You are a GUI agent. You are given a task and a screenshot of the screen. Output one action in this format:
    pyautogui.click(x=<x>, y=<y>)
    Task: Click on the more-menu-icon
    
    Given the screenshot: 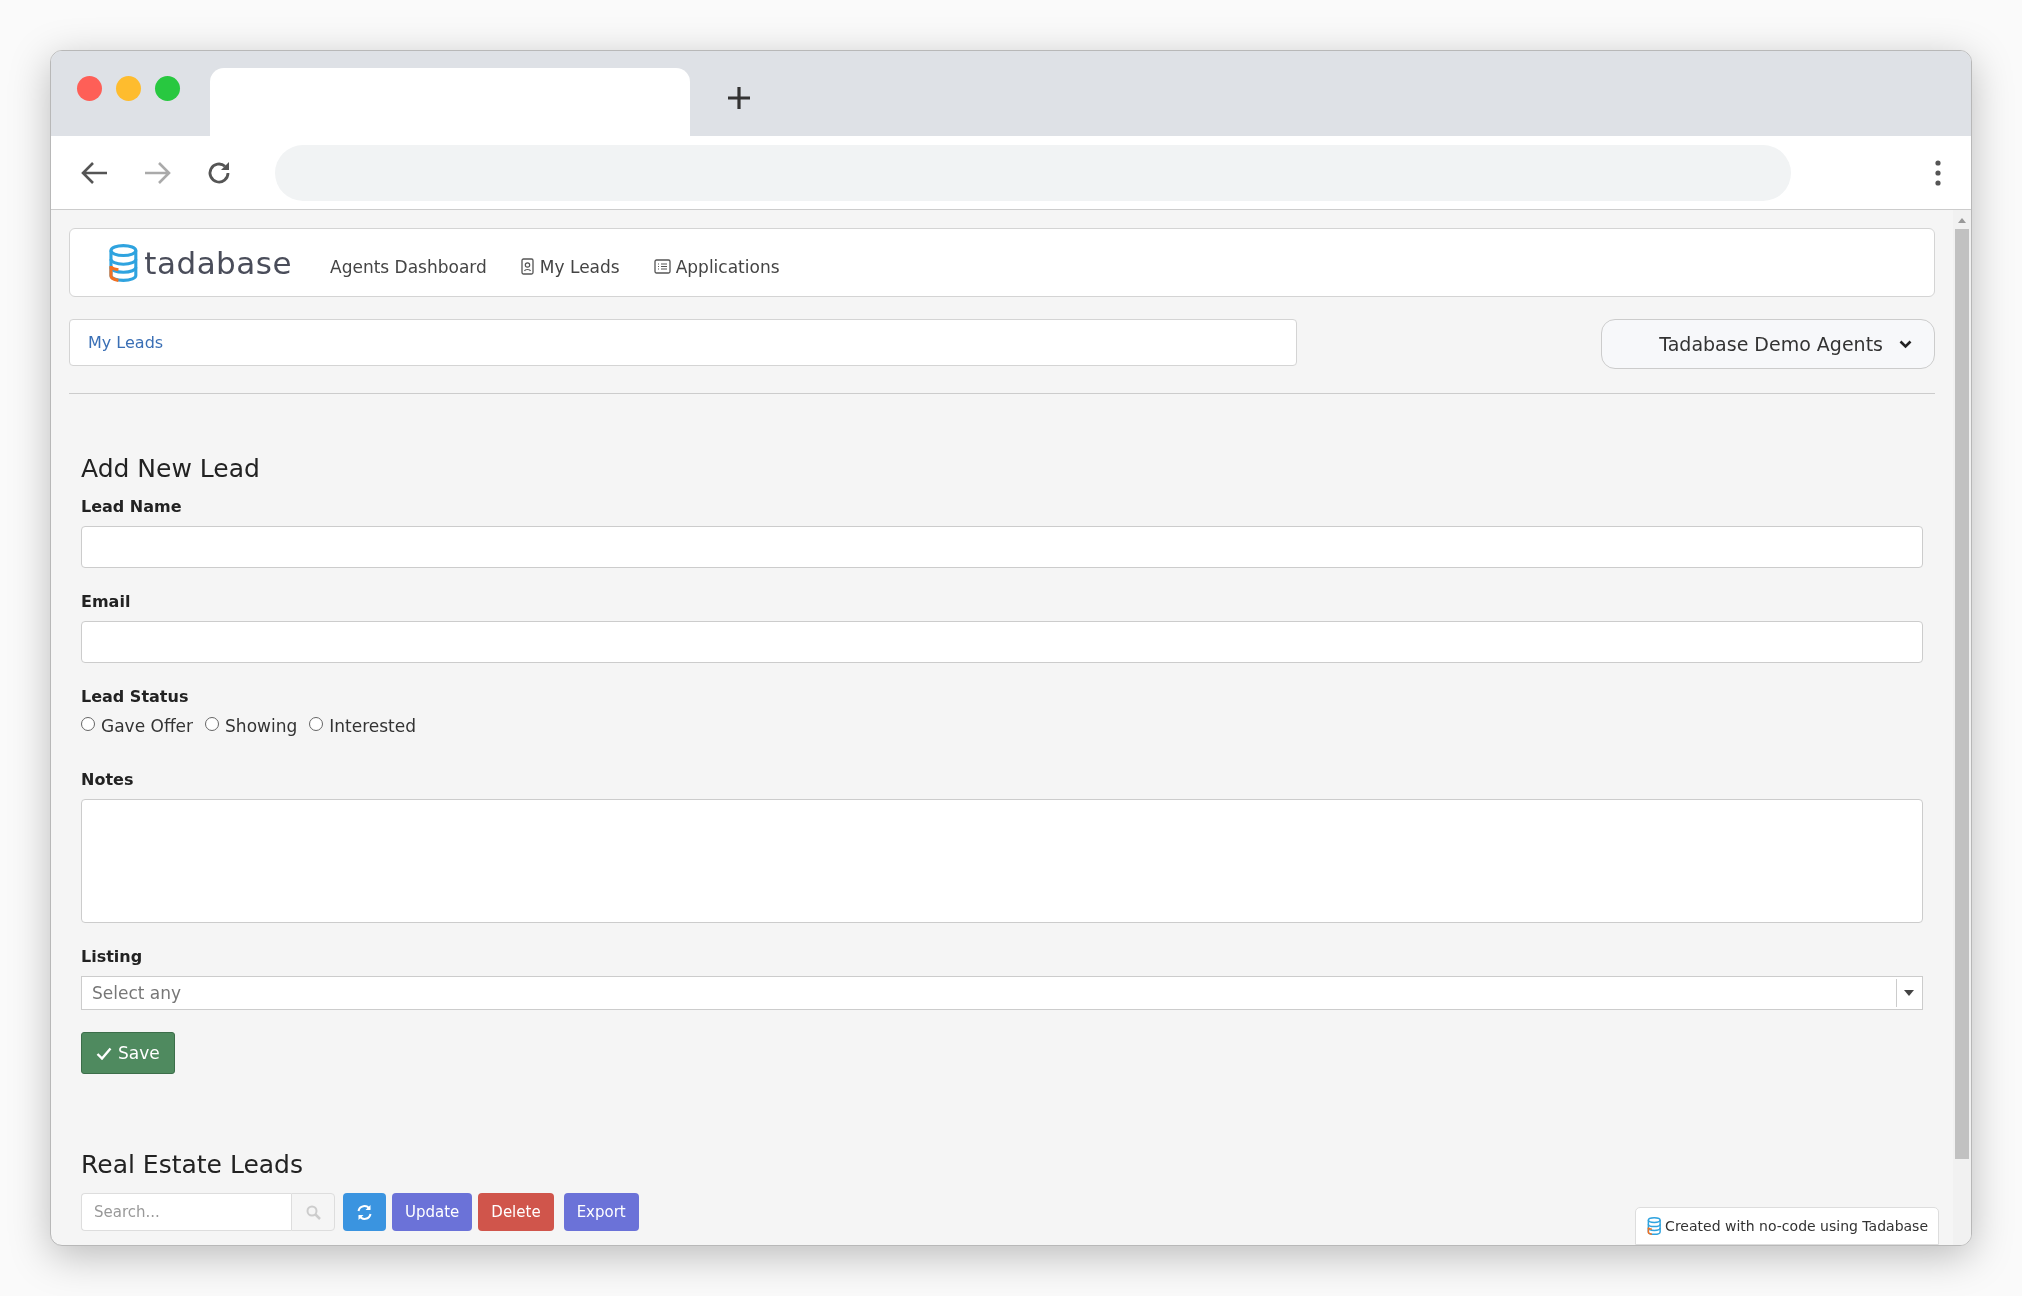 What is the action you would take?
    pyautogui.click(x=1938, y=172)
    